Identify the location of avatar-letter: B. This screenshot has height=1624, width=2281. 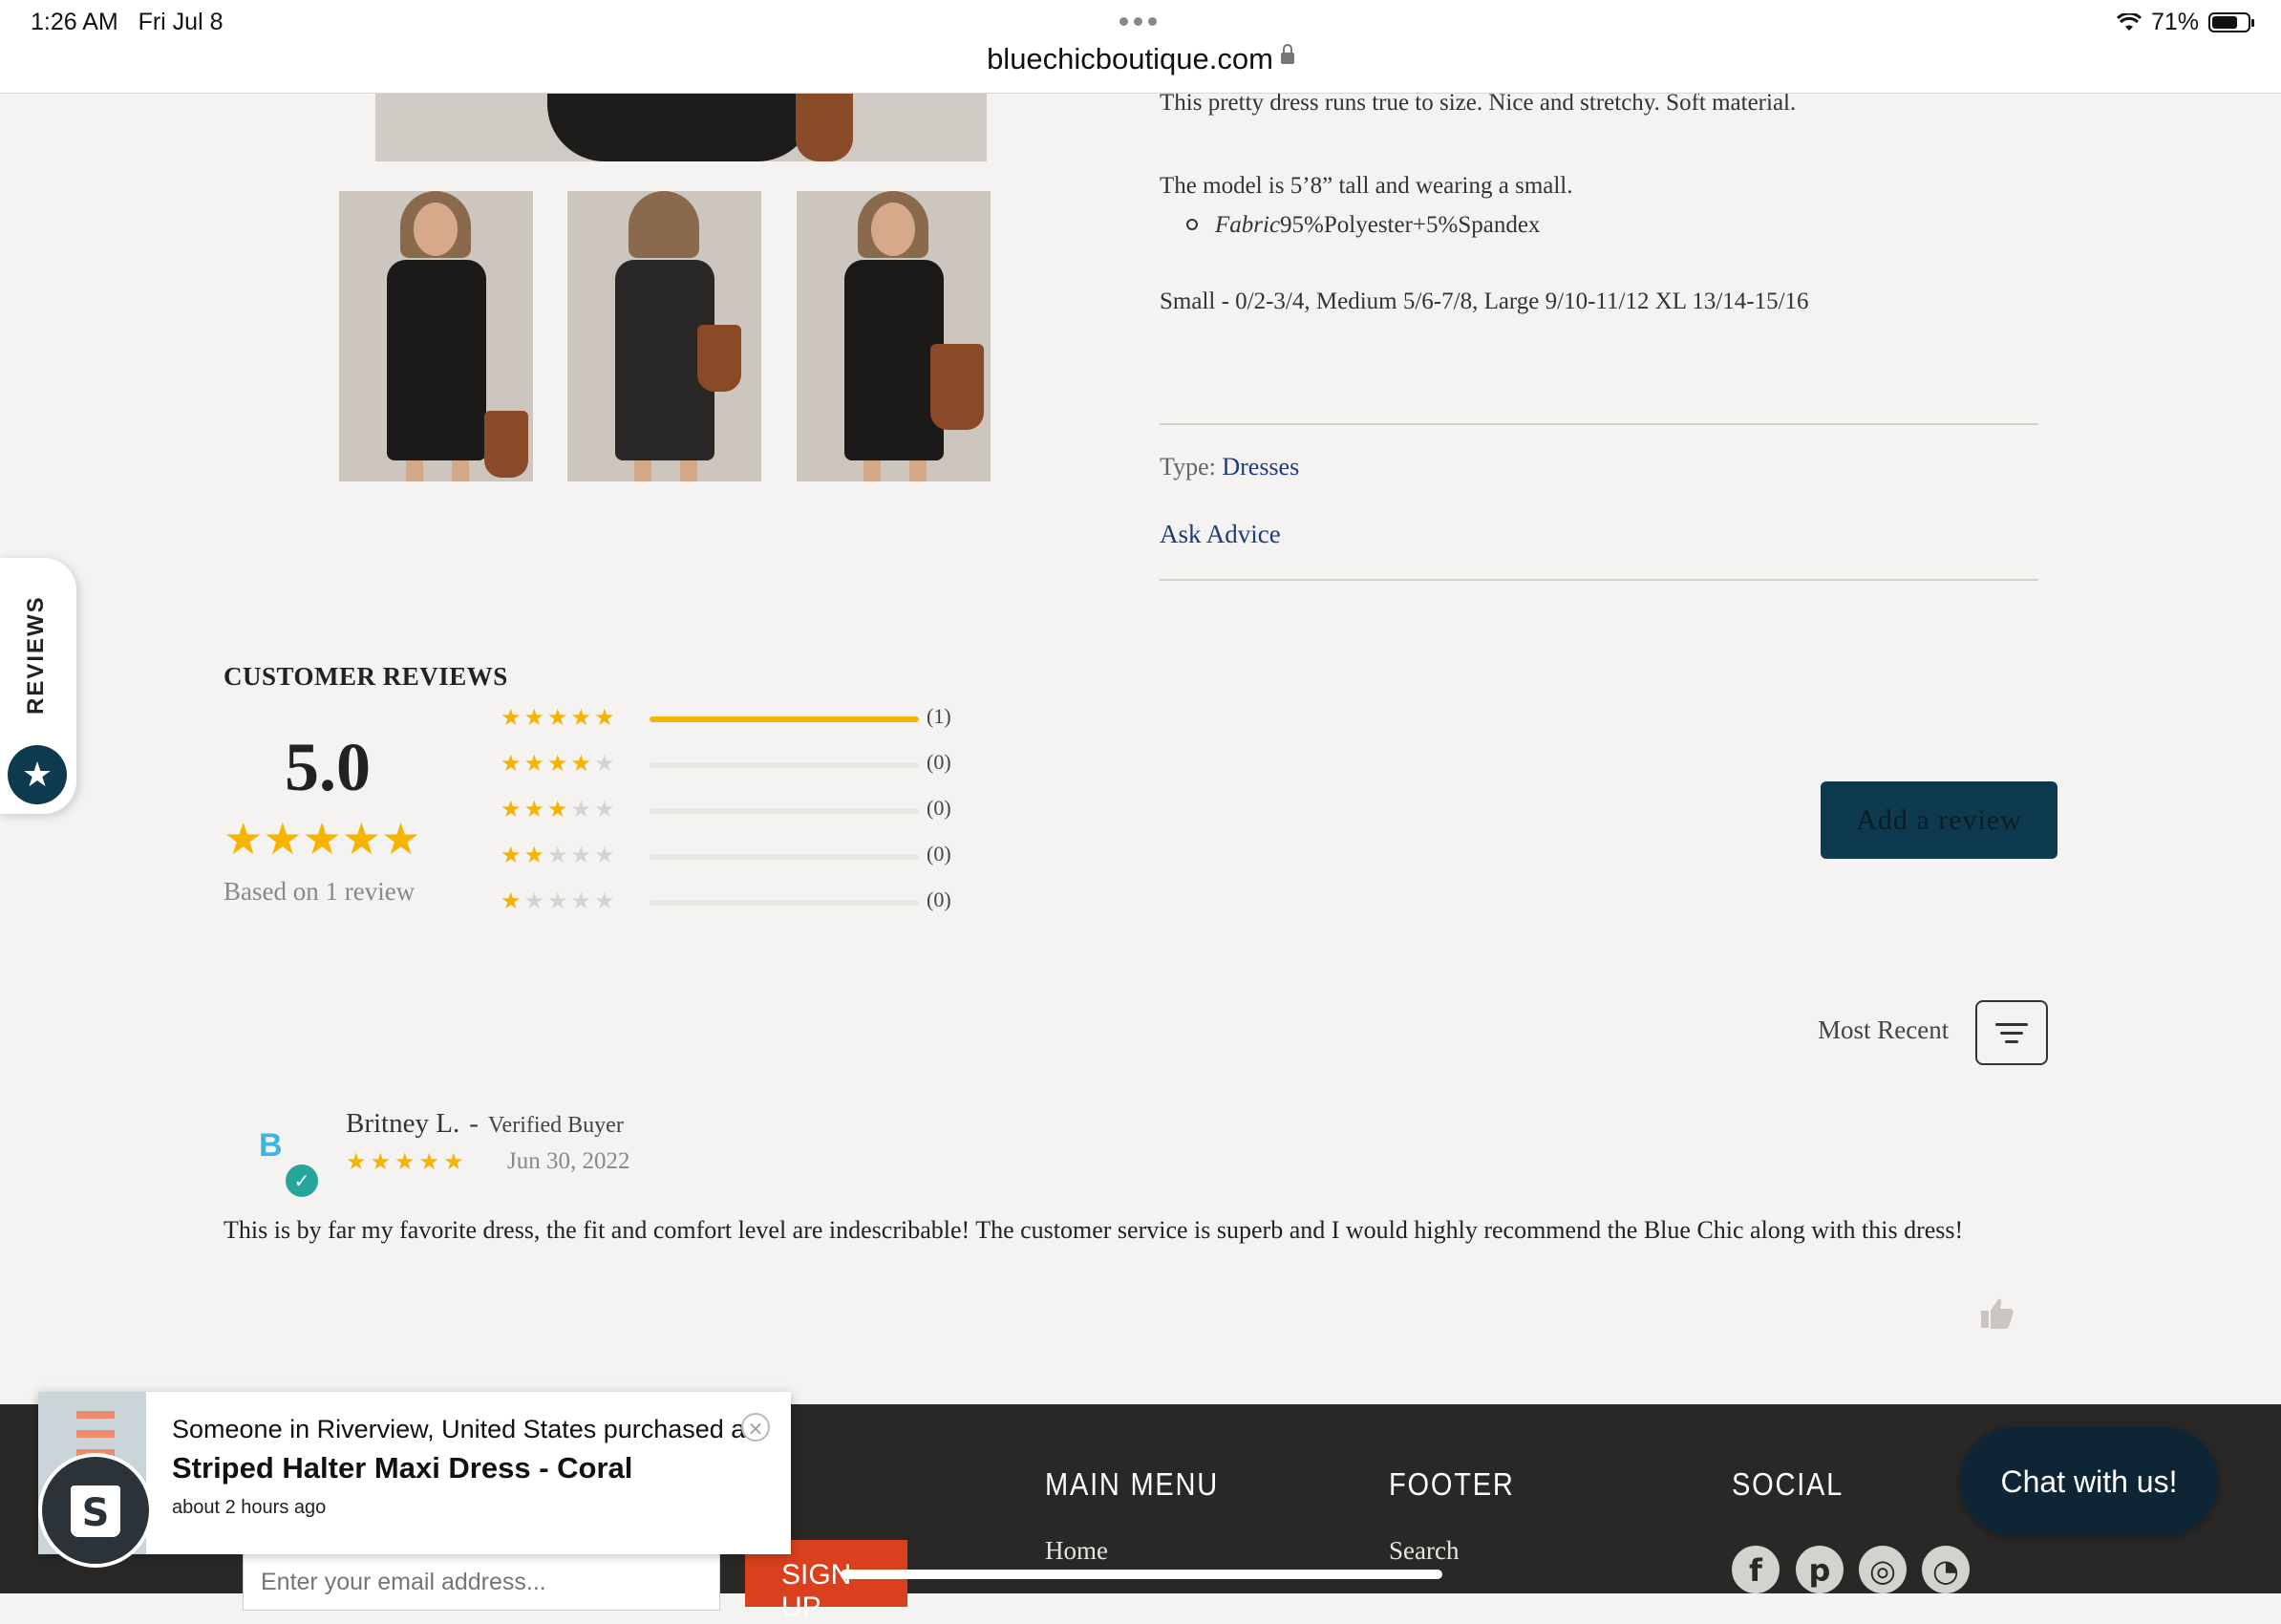
(271, 1145).